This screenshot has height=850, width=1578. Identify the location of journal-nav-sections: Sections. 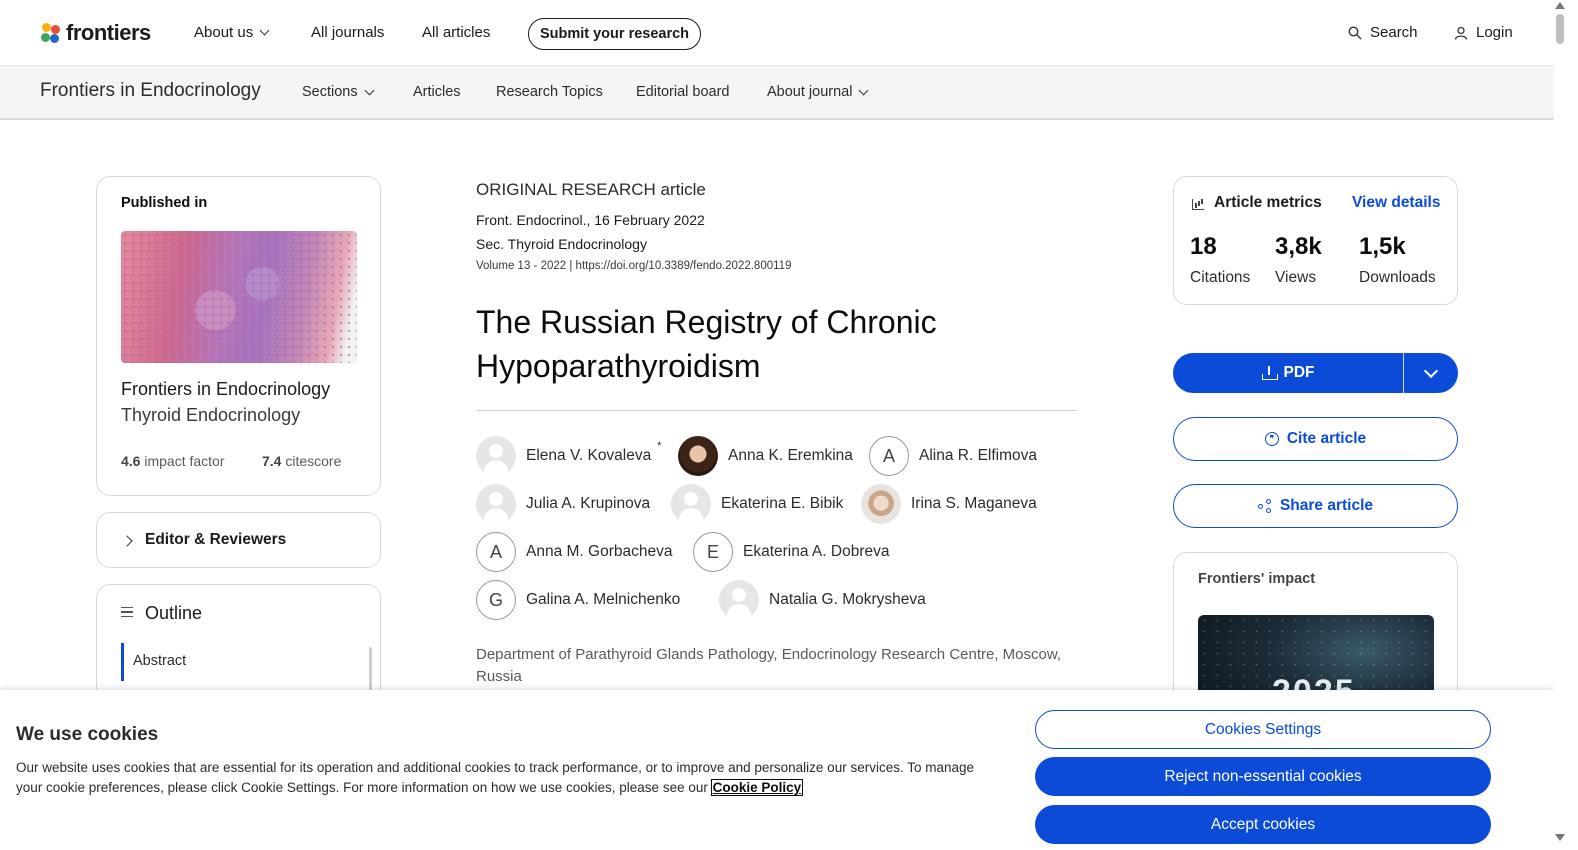
(338, 92).